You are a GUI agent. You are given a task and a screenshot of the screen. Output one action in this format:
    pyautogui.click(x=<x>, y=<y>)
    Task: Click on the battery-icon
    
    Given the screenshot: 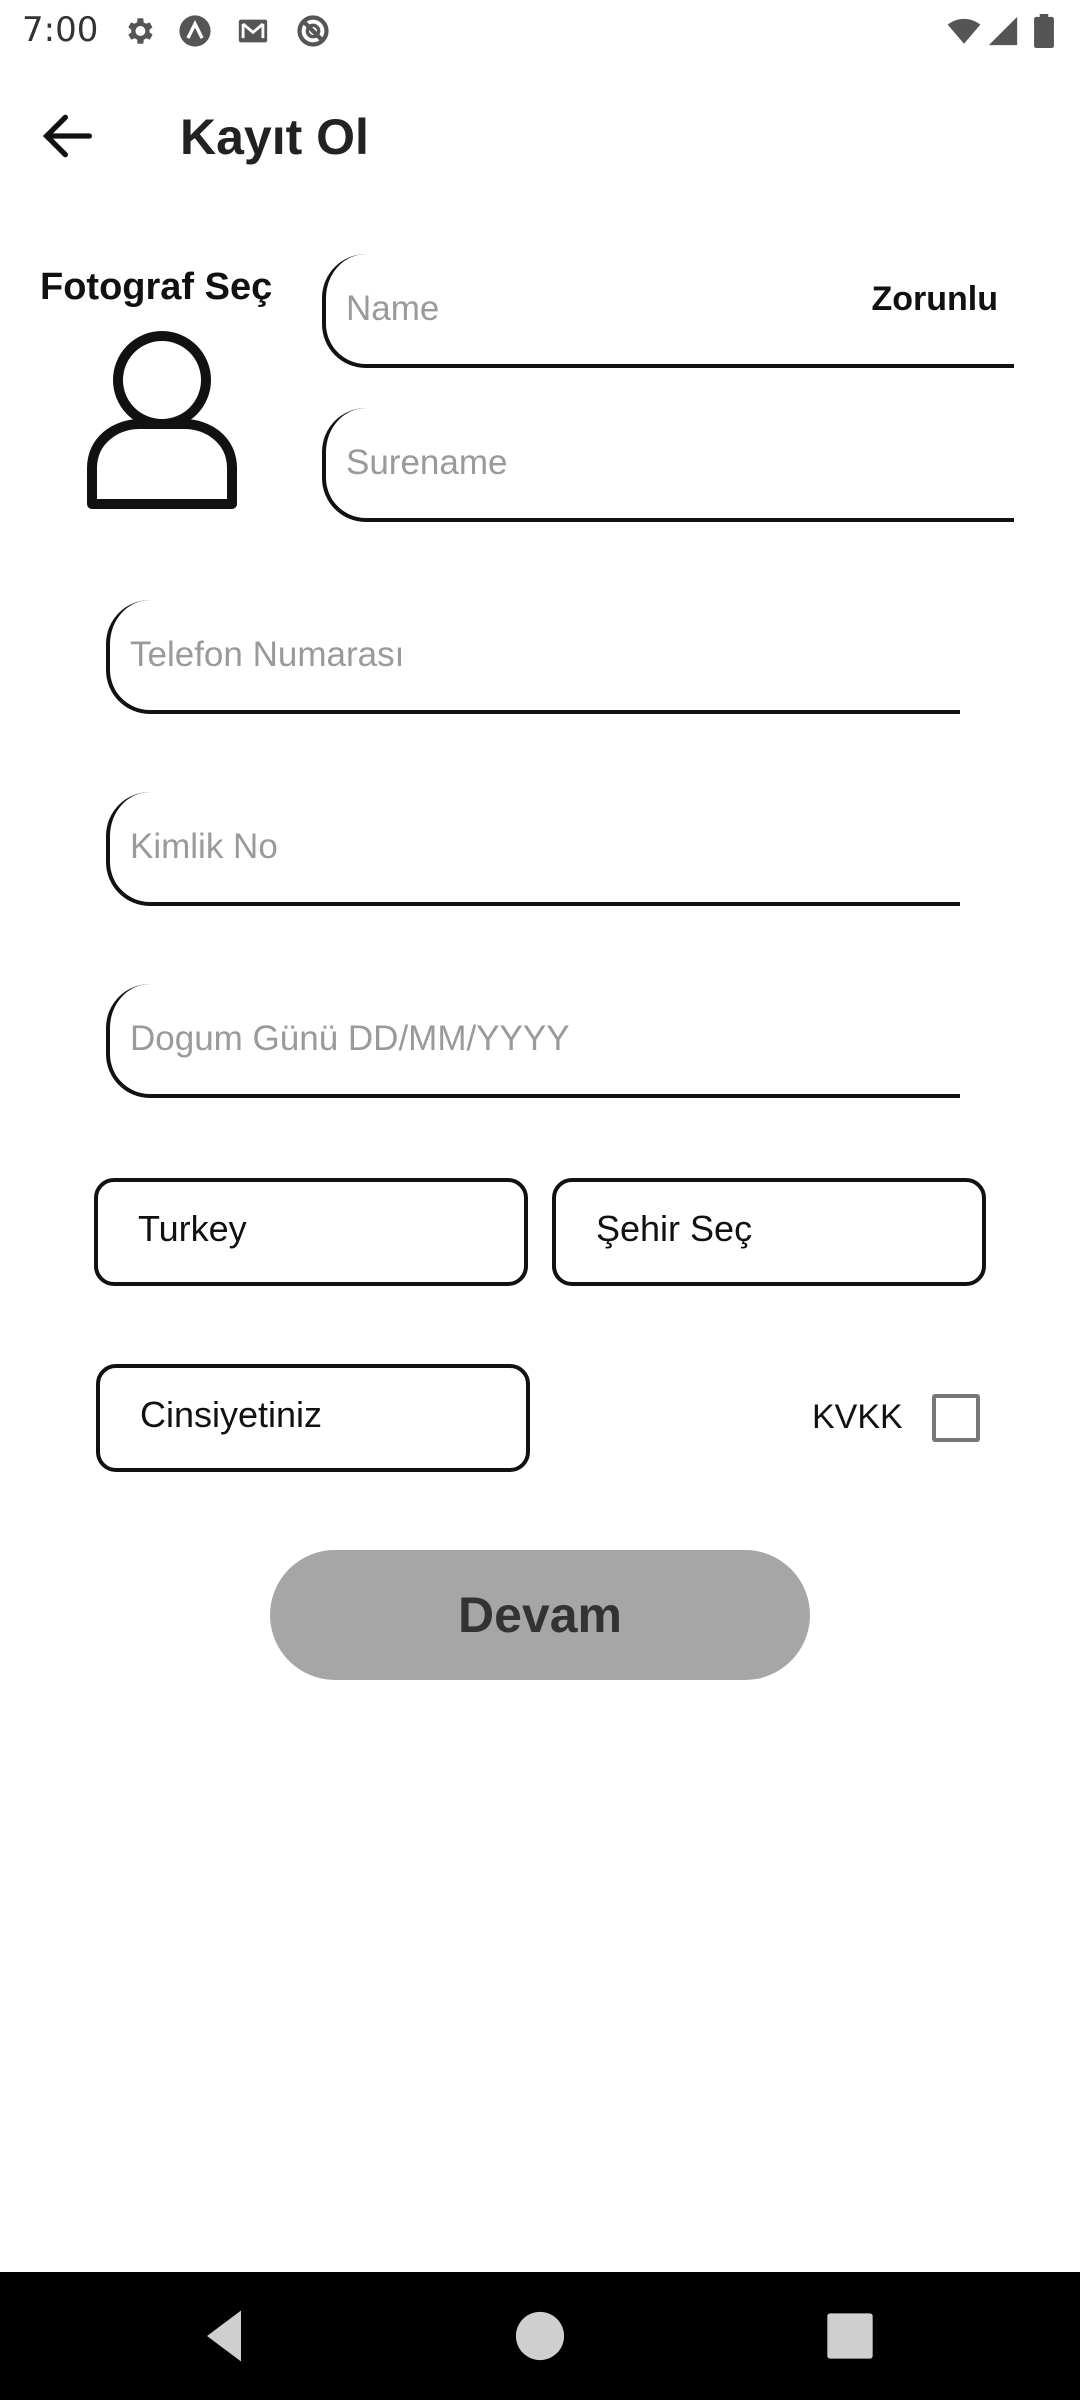 What is the action you would take?
    pyautogui.click(x=1044, y=31)
    